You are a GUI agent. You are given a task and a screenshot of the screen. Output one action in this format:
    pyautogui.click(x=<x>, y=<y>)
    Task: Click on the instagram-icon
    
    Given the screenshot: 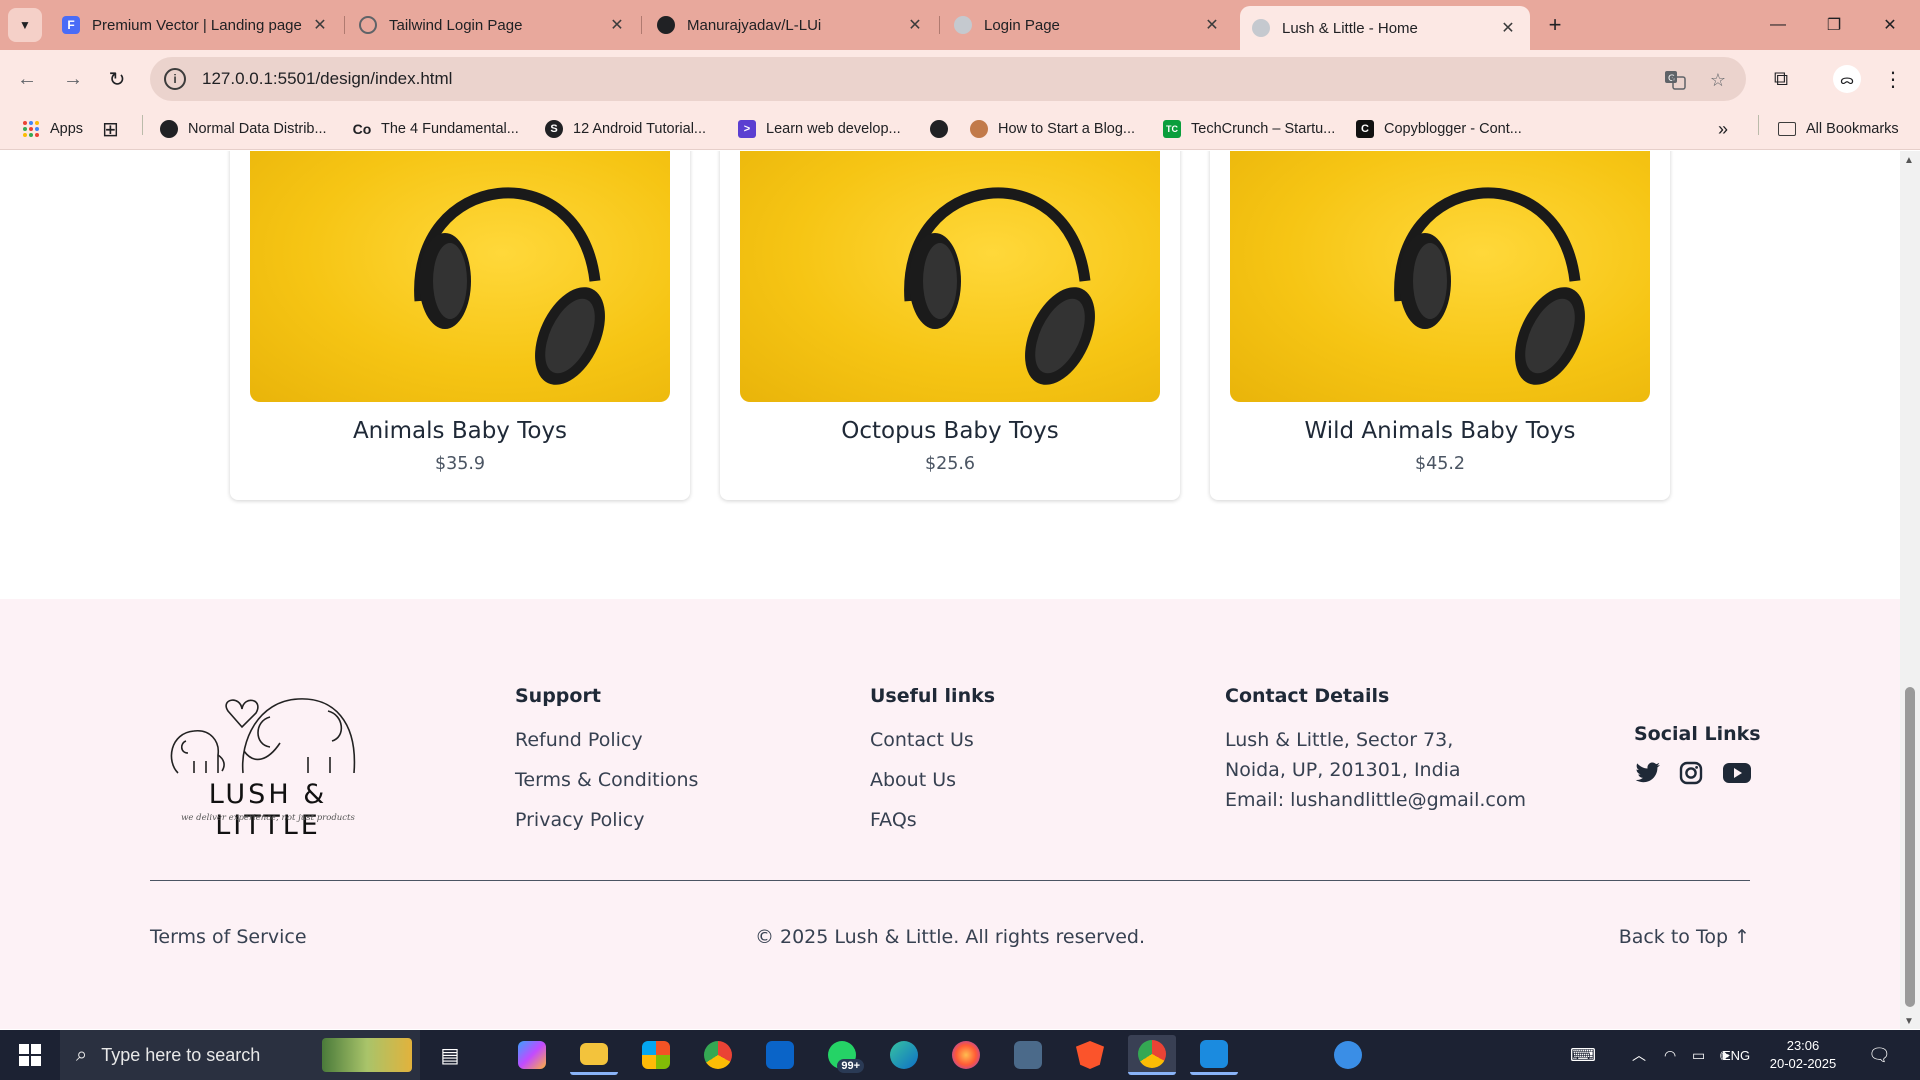 What is the action you would take?
    pyautogui.click(x=1691, y=773)
    